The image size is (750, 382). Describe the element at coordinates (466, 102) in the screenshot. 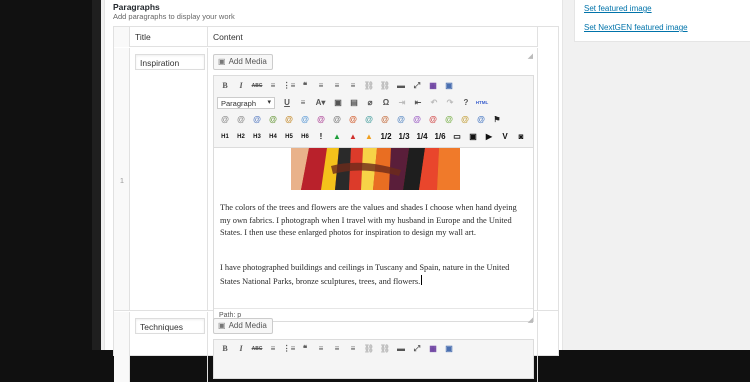

I see `help-icon: ?` at that location.